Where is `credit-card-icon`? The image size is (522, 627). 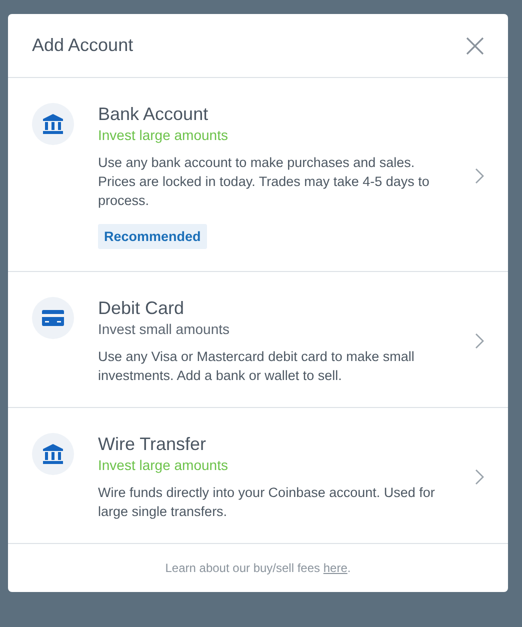 credit-card-icon is located at coordinates (53, 318).